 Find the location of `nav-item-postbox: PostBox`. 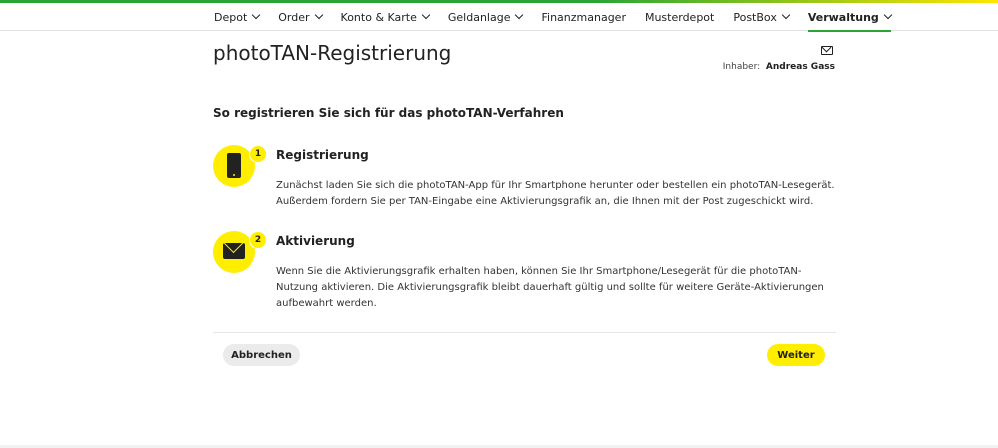

nav-item-postbox: PostBox is located at coordinates (762, 17).